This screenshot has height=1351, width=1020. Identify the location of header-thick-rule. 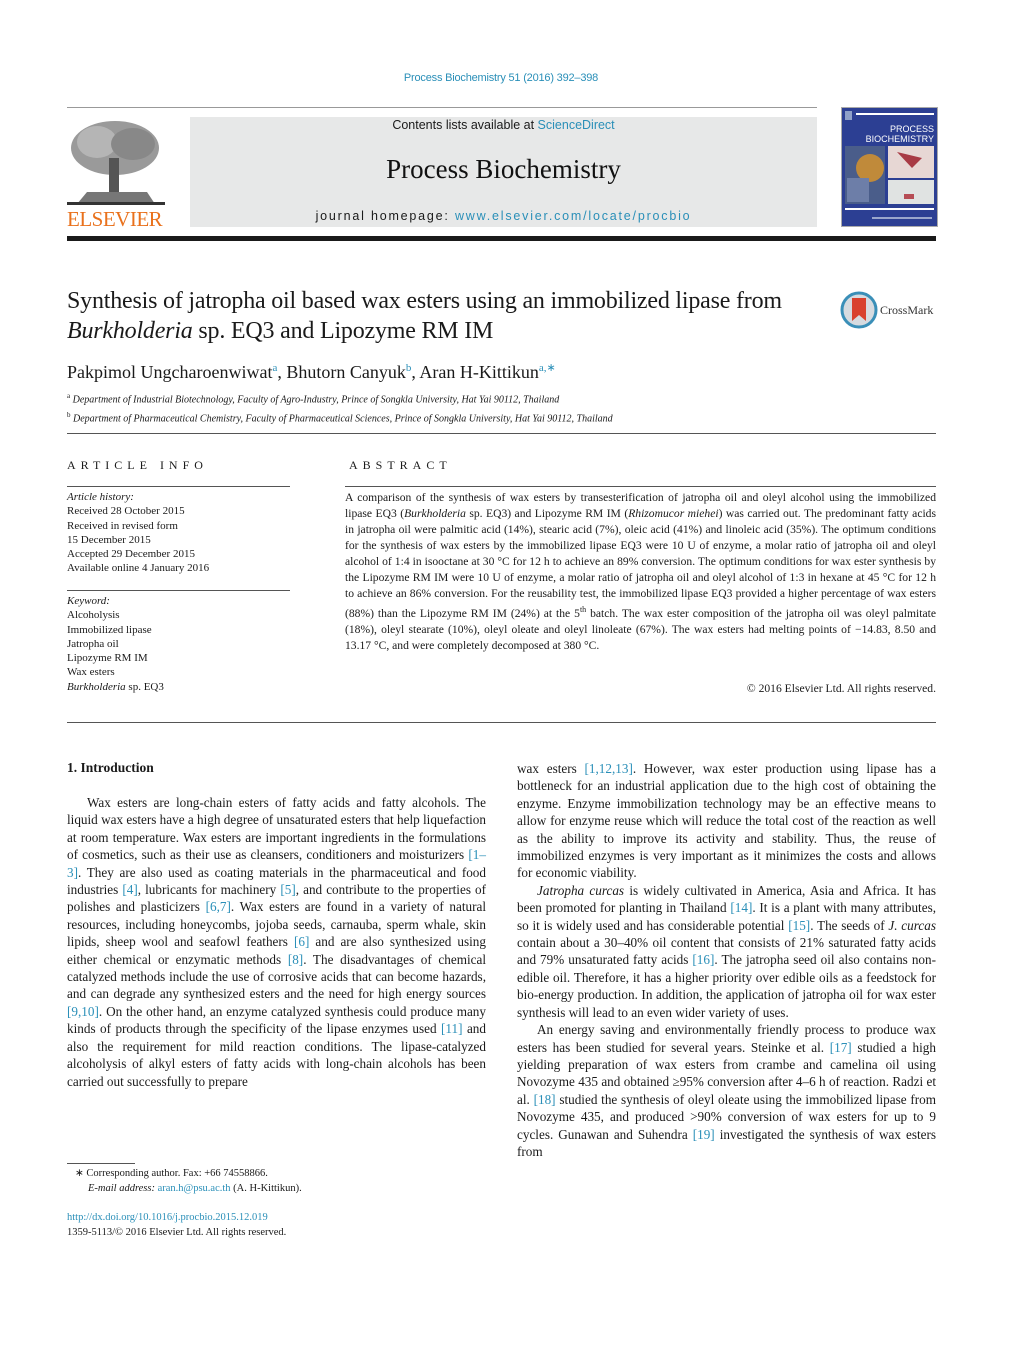
(501, 238).